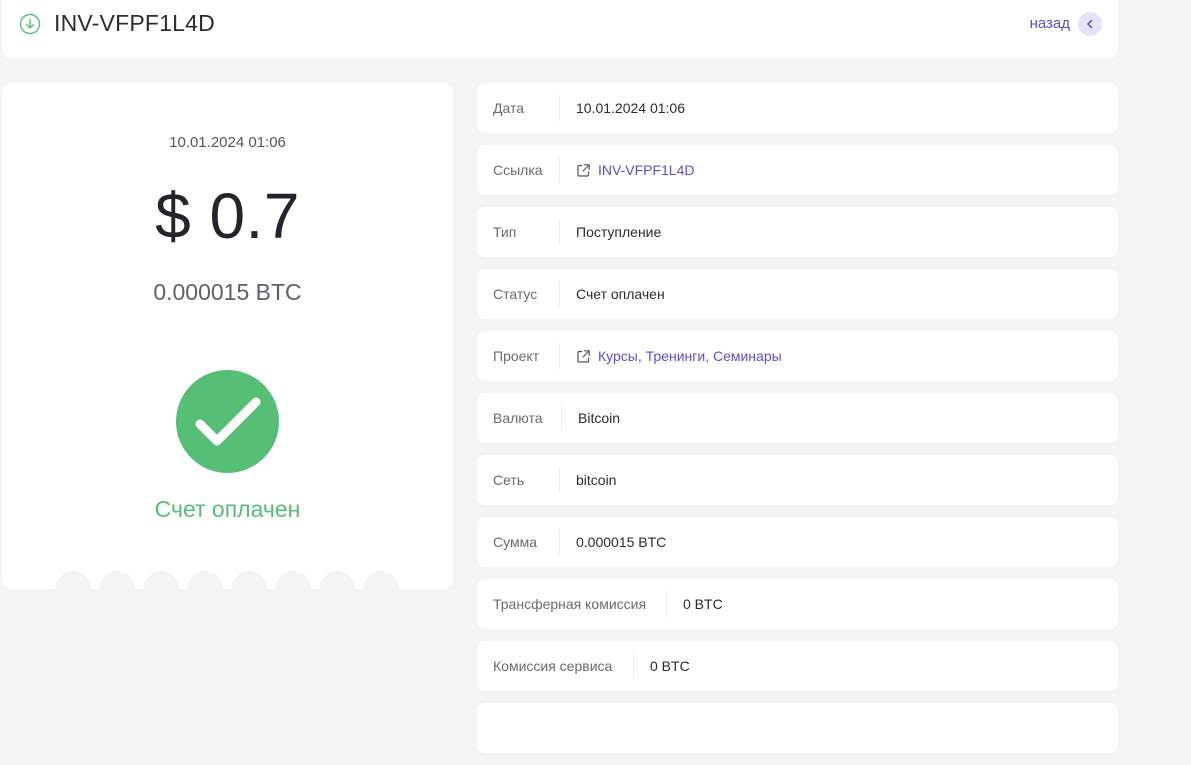  What do you see at coordinates (797, 294) in the screenshot?
I see `detail-row-status: Статус Счет оплачен` at bounding box center [797, 294].